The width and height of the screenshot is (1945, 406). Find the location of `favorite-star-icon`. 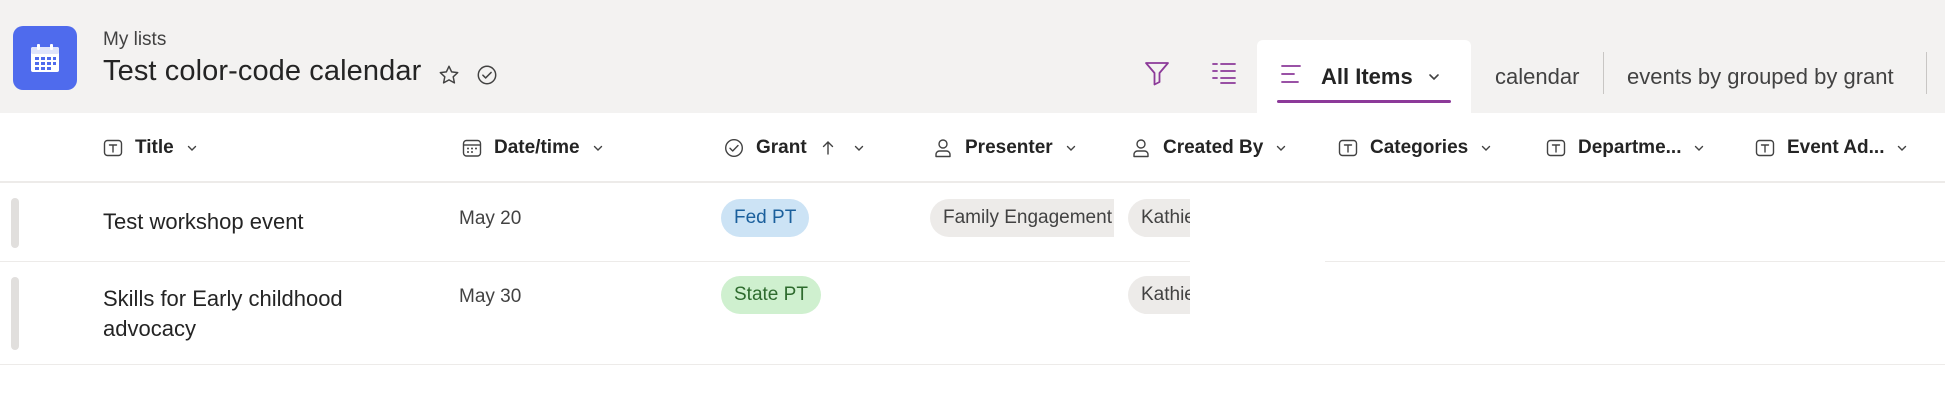

favorite-star-icon is located at coordinates (449, 75).